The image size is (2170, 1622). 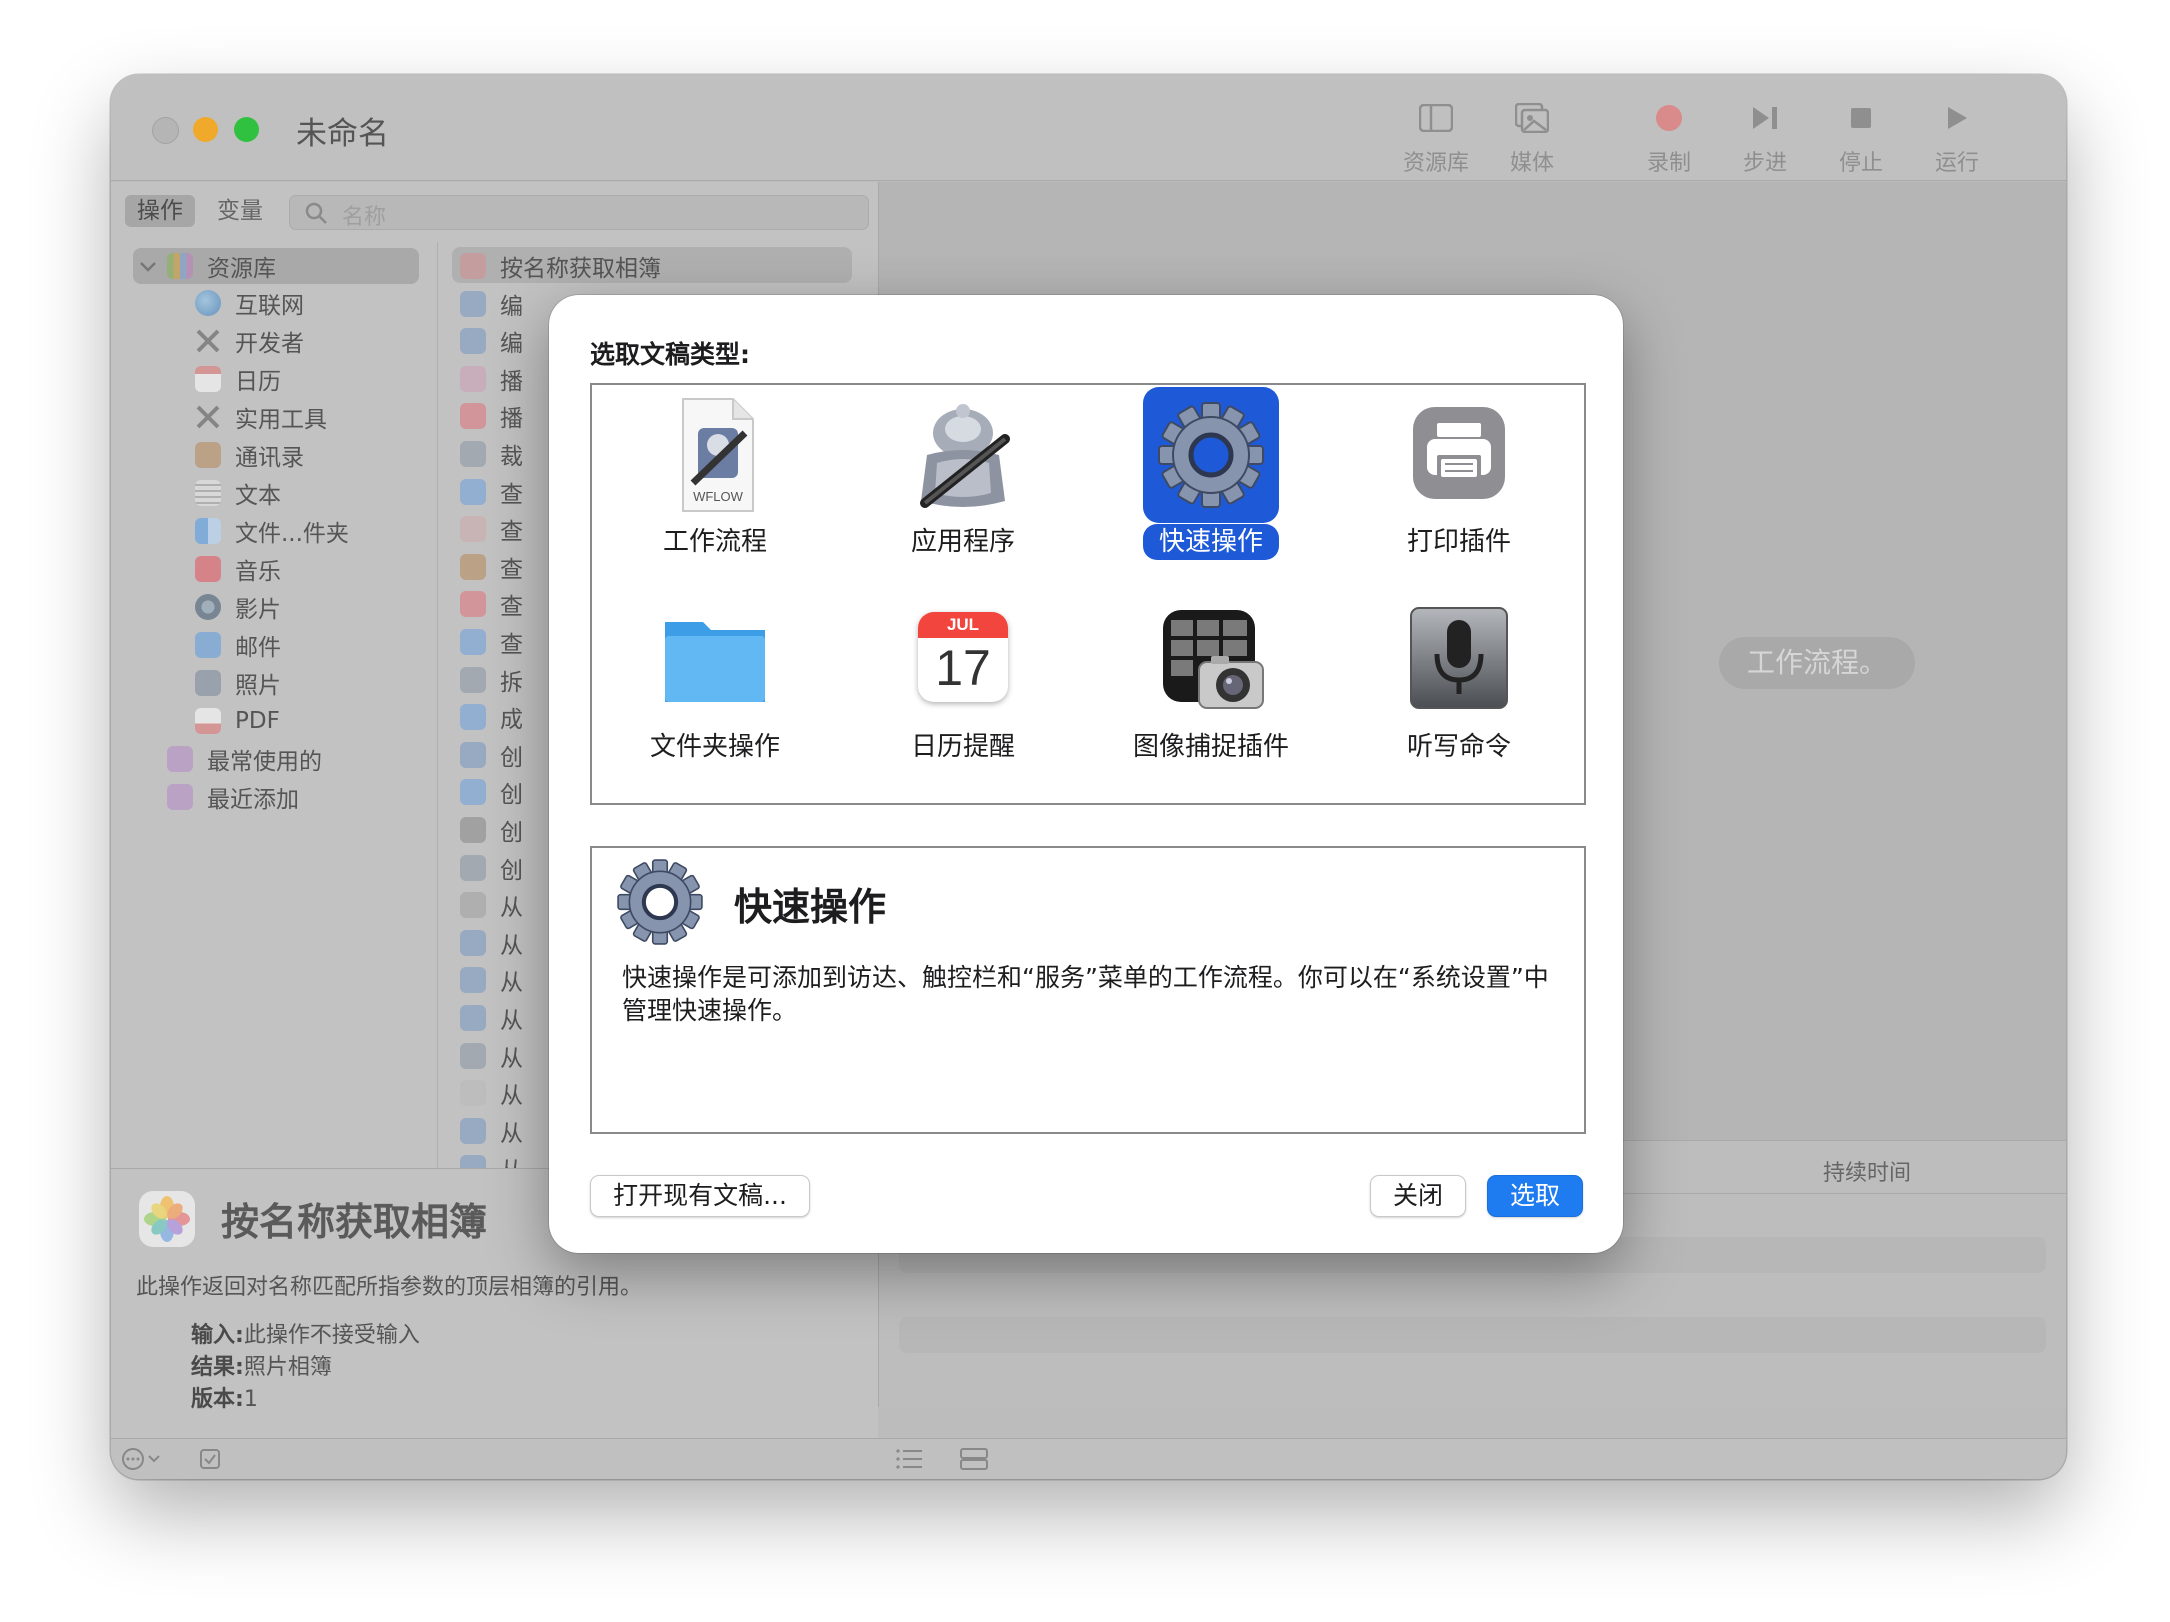 I want to click on choose-button: 选取, so click(x=1535, y=1196).